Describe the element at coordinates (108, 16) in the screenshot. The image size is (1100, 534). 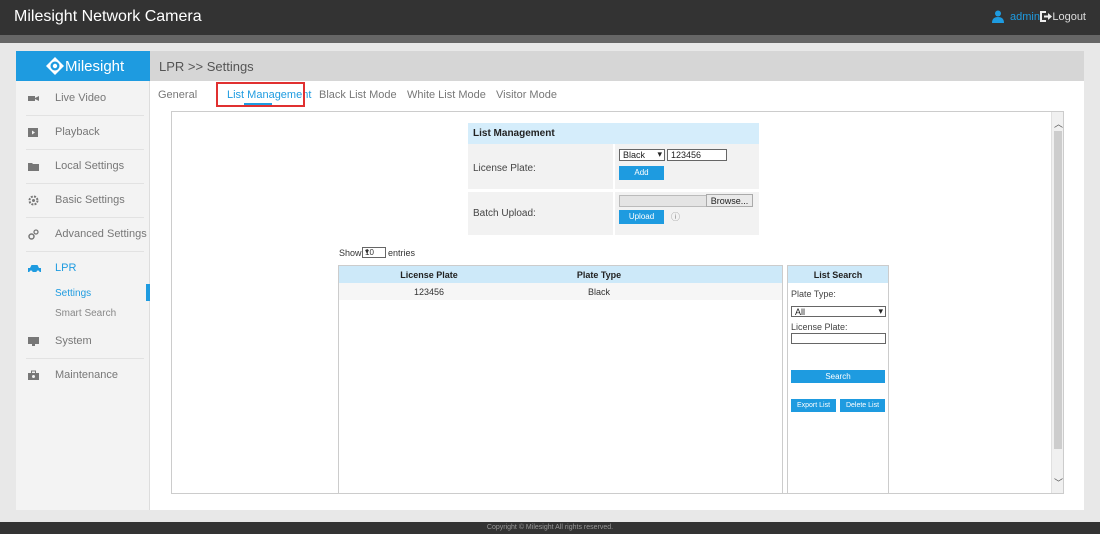
I see `app-title: Milesight Network Camera` at that location.